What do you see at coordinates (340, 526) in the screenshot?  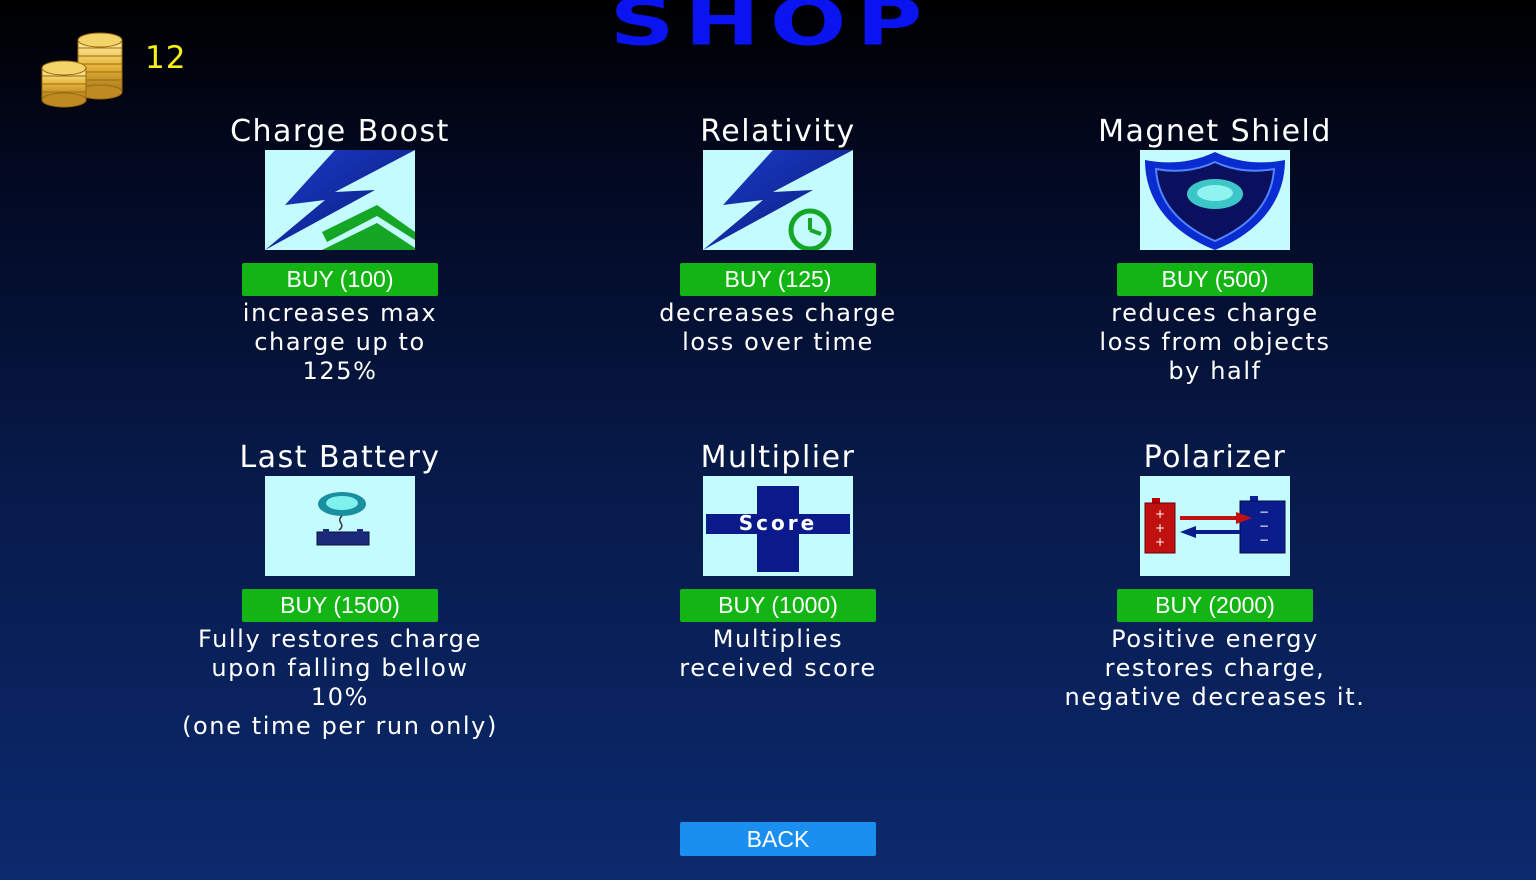 I see `battery-orb-icon` at bounding box center [340, 526].